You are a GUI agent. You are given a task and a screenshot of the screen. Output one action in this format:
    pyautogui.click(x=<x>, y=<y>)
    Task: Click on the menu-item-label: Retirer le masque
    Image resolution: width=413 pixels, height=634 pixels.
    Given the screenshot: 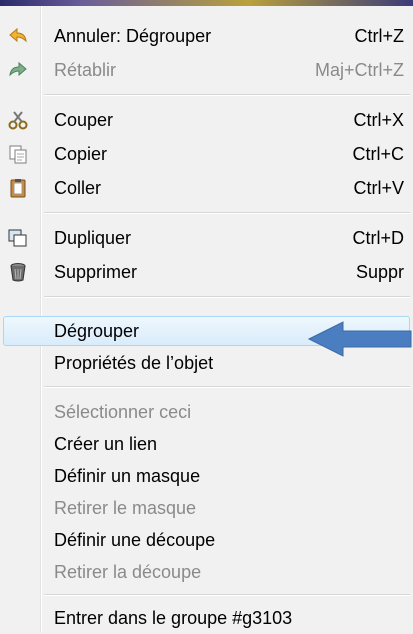 What is the action you would take?
    pyautogui.click(x=125, y=508)
    